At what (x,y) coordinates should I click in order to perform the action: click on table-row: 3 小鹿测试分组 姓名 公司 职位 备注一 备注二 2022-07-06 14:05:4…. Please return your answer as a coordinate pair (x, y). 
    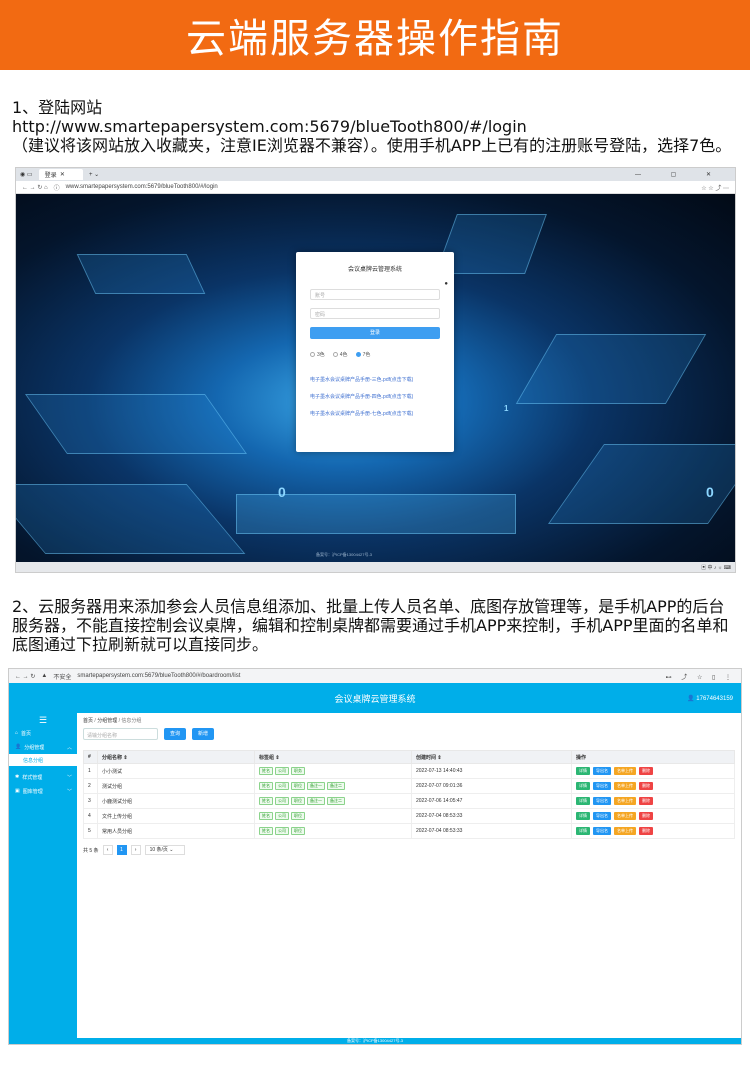
    Looking at the image, I should click on (409, 801).